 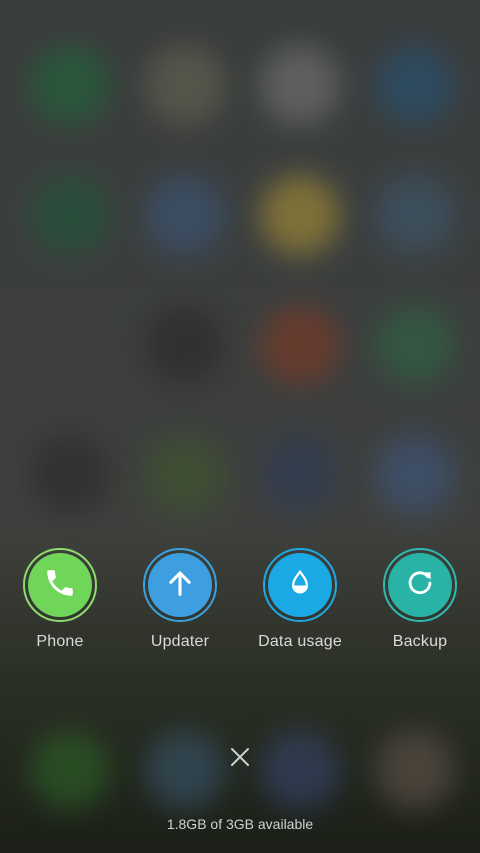 I want to click on recent-app-backup: Backup, so click(x=420, y=603).